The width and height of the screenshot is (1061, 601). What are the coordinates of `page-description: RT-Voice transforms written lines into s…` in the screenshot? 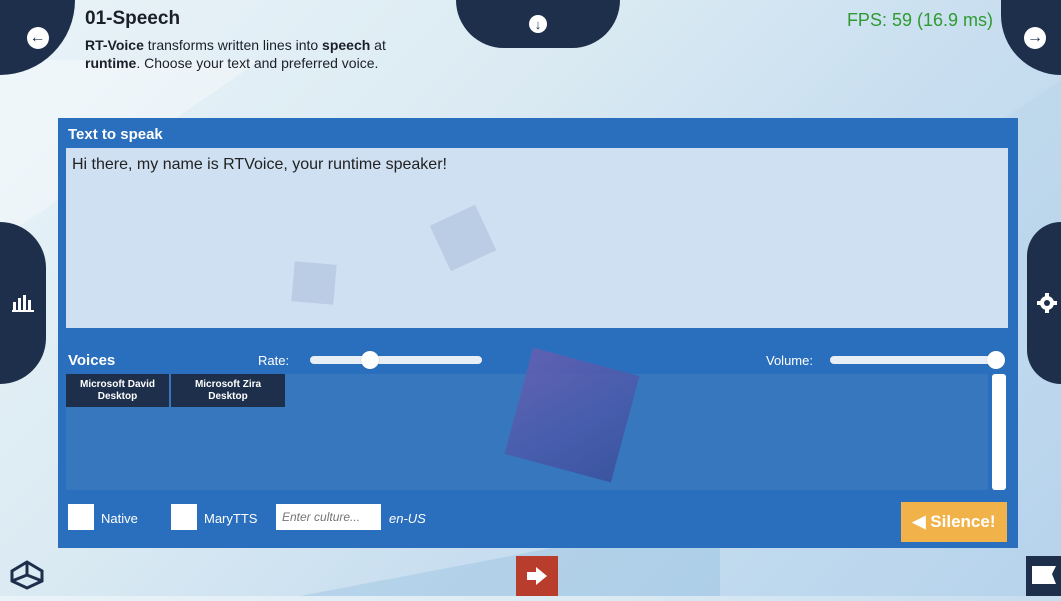 It's located at (270, 54).